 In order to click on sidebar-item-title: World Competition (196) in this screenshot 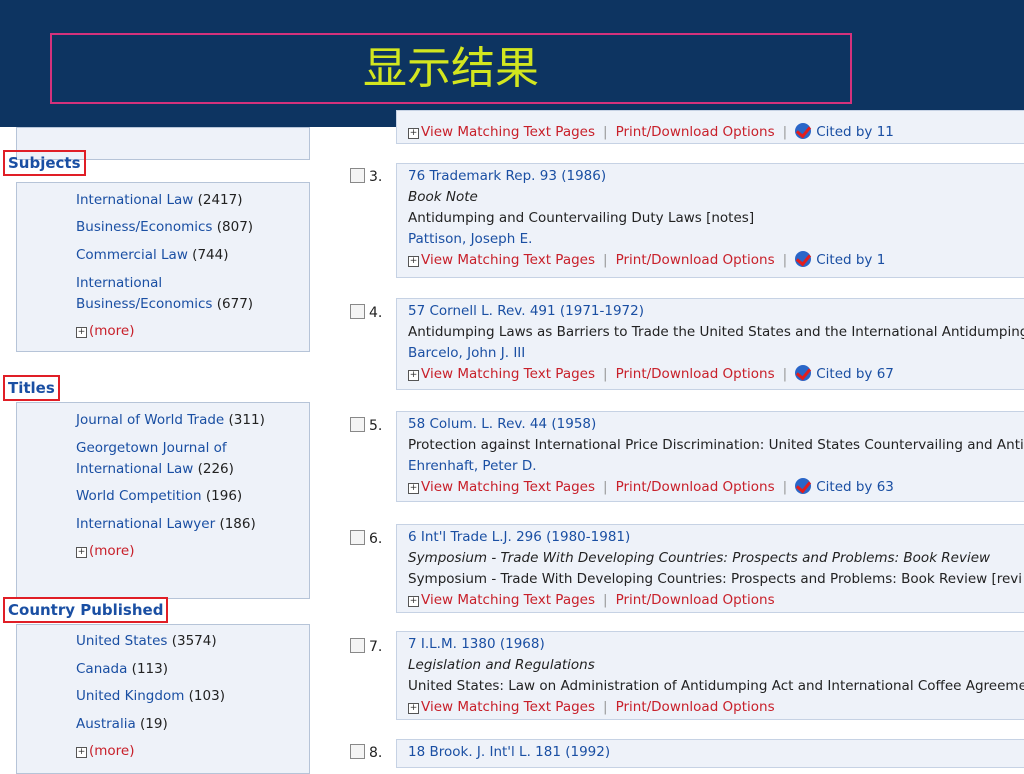, I will do `click(159, 496)`.